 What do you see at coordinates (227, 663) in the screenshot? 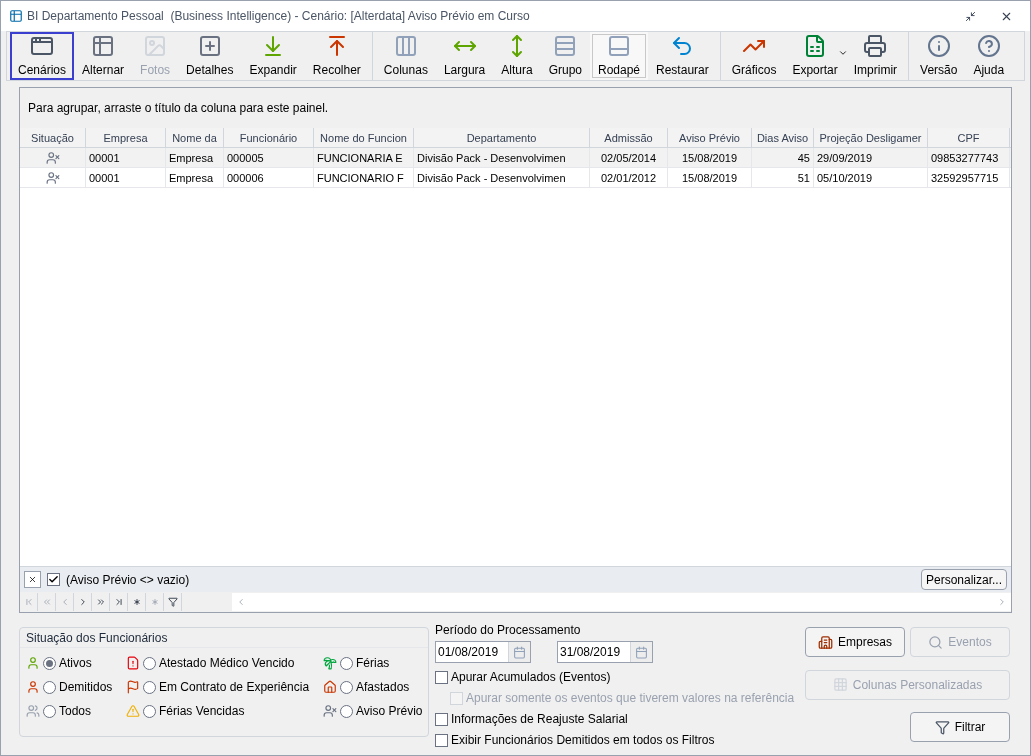
I see `radio-label: Atestado Médico Vencido` at bounding box center [227, 663].